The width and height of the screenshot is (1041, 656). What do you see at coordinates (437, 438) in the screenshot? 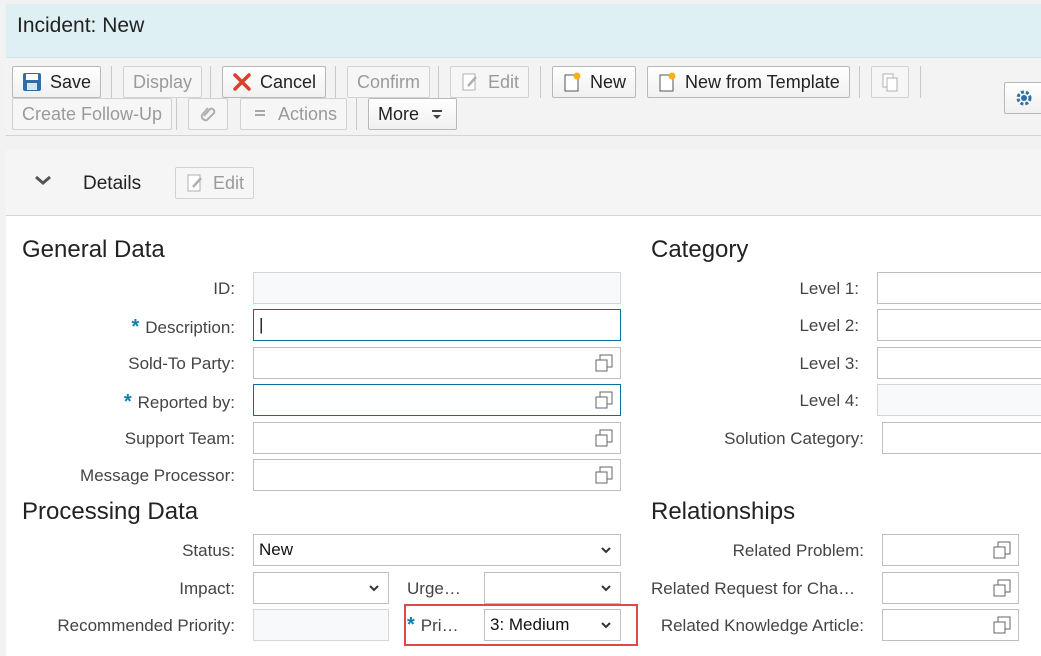
I see `support-team-input` at bounding box center [437, 438].